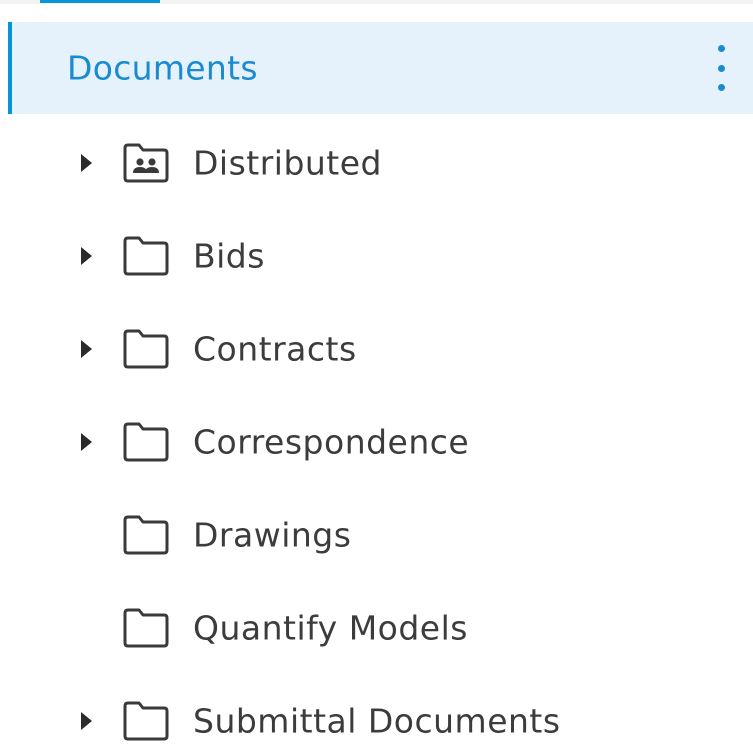 This screenshot has height=754, width=753. What do you see at coordinates (376, 255) in the screenshot?
I see `folder-item-bids: Bids` at bounding box center [376, 255].